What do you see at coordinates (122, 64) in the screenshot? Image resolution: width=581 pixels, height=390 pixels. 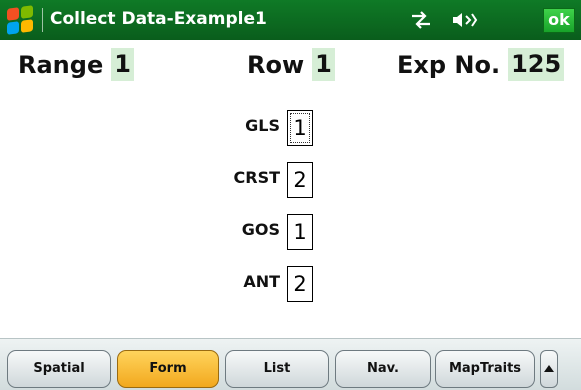 I see `range-value: 1` at bounding box center [122, 64].